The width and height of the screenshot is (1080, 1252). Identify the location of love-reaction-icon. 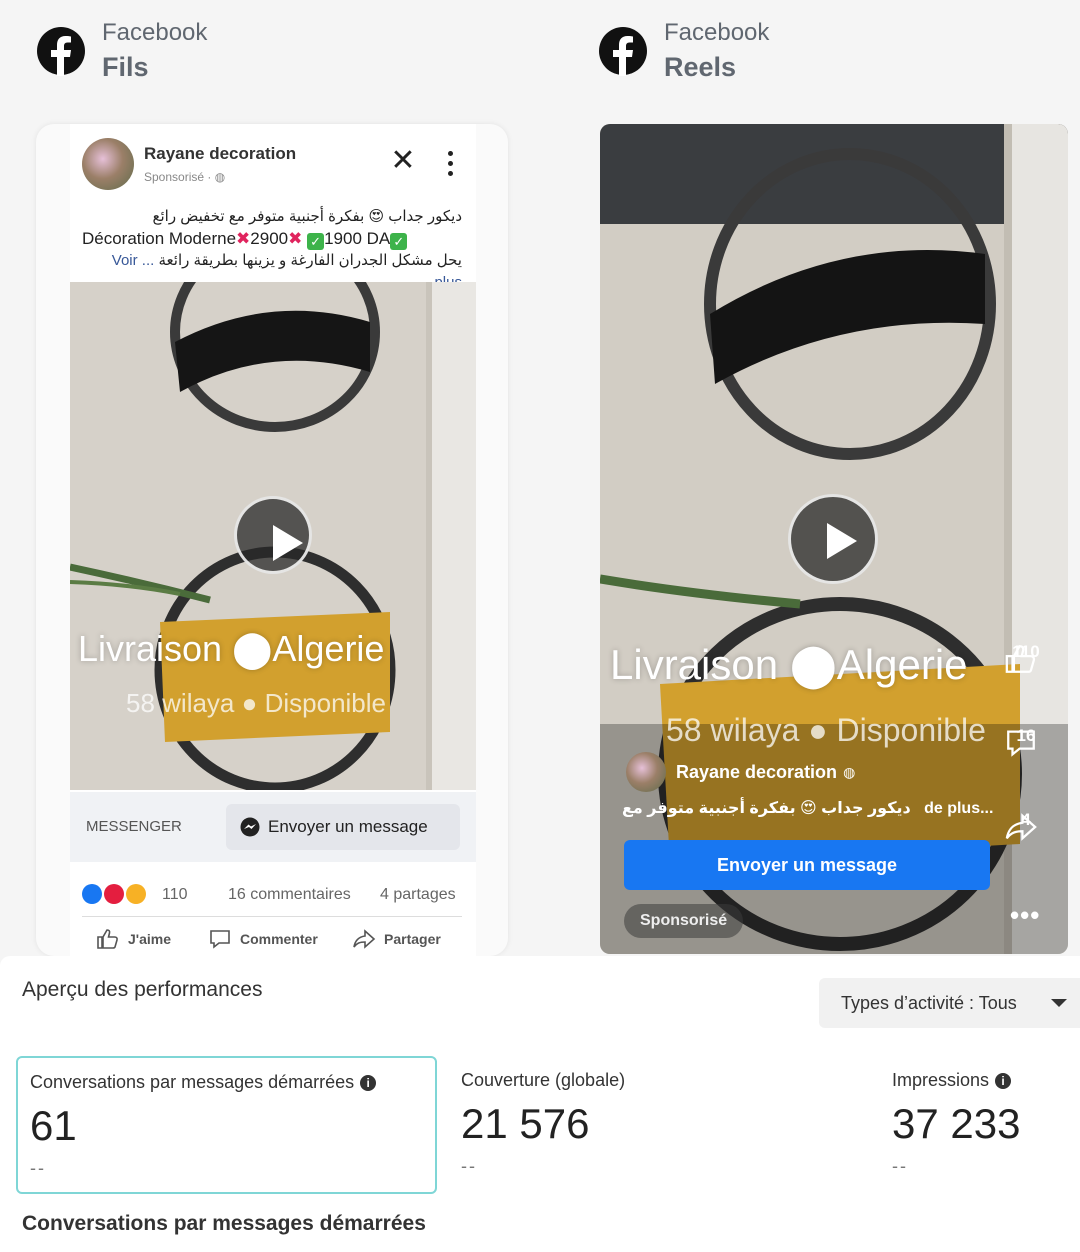
(114, 894).